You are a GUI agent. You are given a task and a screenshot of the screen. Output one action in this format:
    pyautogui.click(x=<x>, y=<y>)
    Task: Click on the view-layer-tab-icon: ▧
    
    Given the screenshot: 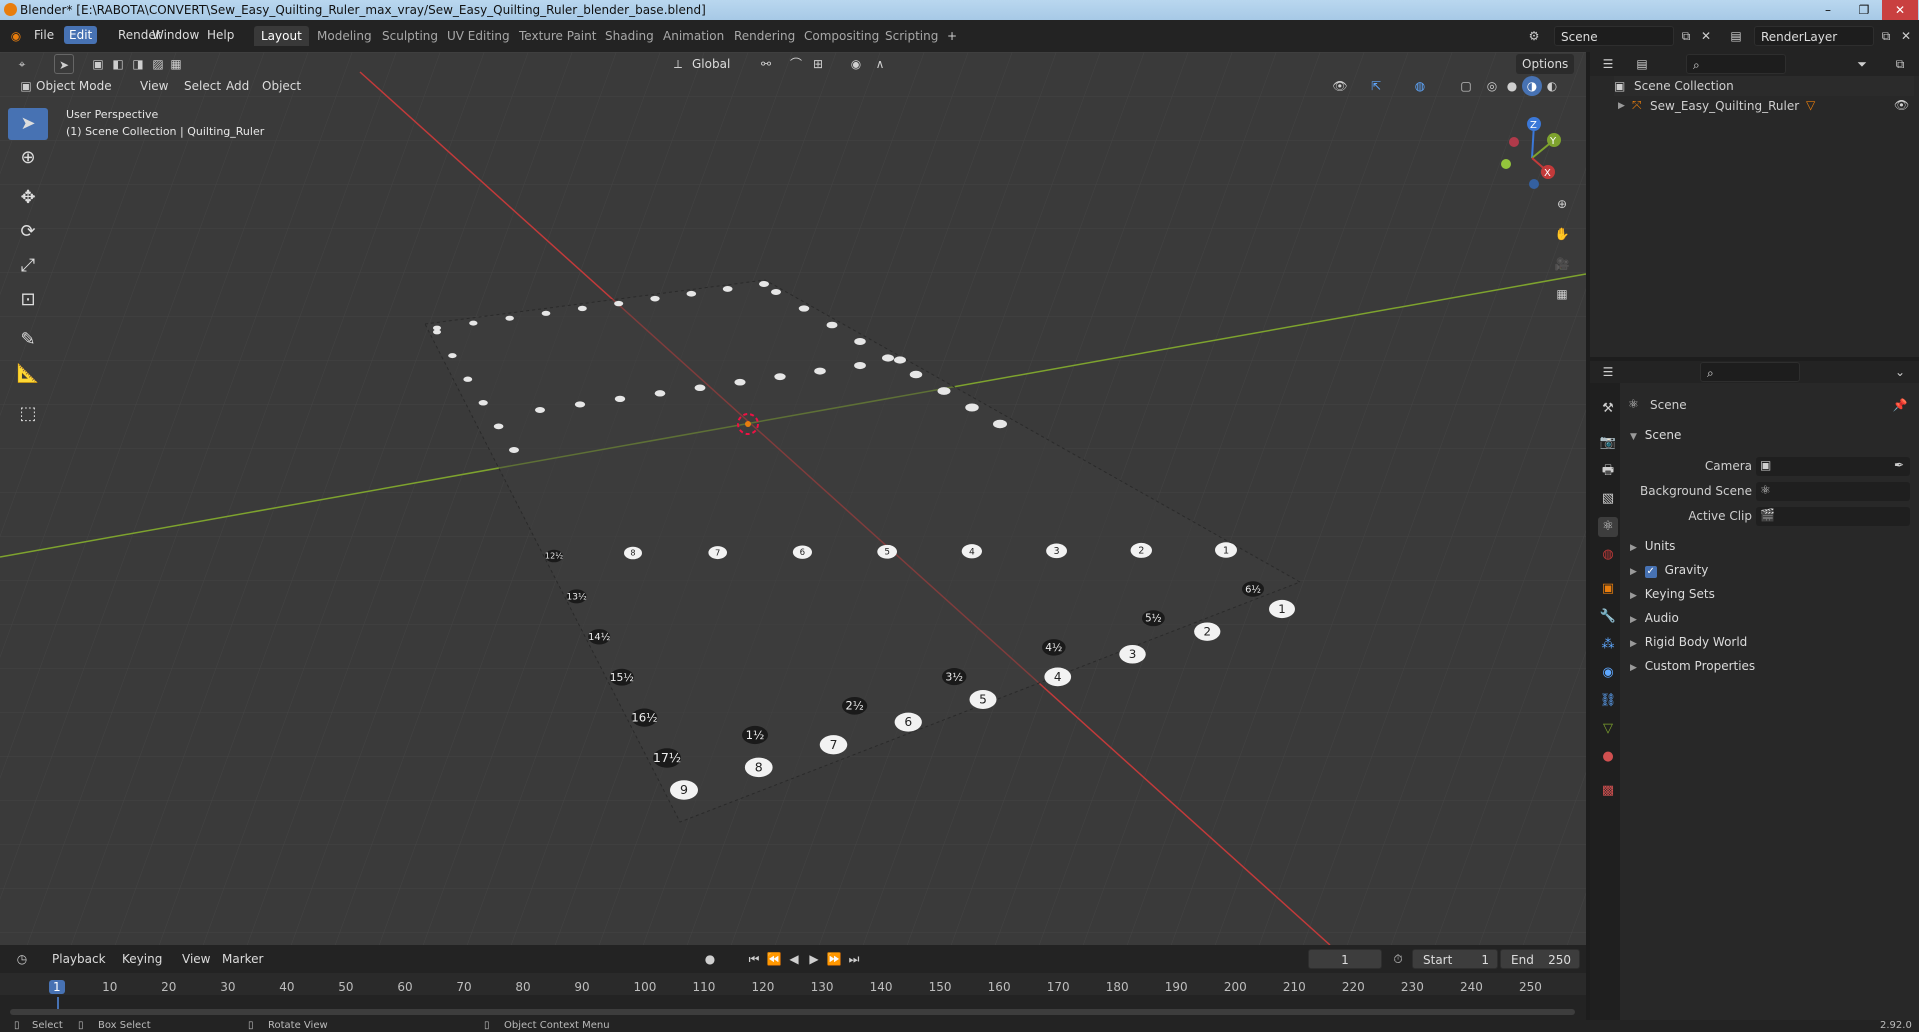 What is the action you would take?
    pyautogui.click(x=1608, y=499)
    